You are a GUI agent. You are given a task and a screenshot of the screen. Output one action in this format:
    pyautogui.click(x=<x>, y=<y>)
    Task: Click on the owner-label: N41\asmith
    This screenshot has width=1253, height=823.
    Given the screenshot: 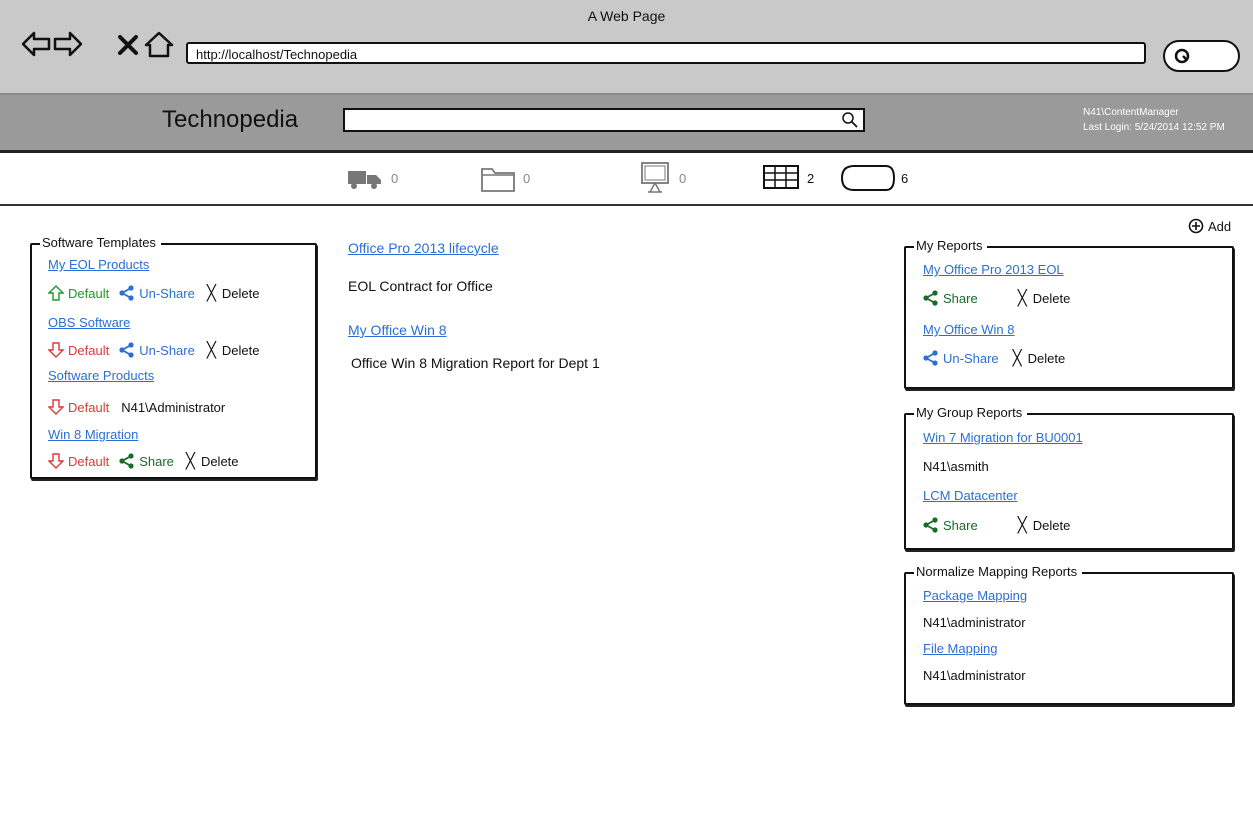 What is the action you would take?
    pyautogui.click(x=956, y=466)
    